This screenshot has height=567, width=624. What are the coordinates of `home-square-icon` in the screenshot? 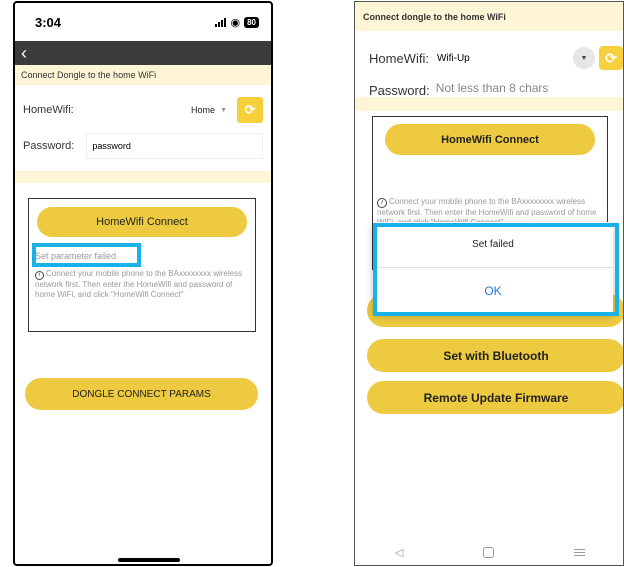 It's located at (489, 552).